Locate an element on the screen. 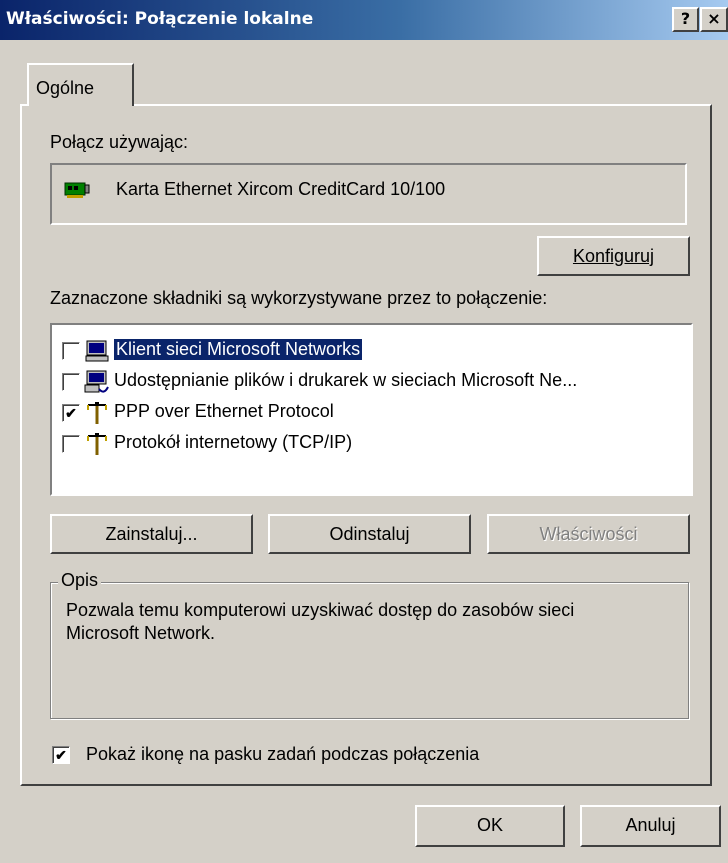  properties-button: Właściwości is located at coordinates (588, 534).